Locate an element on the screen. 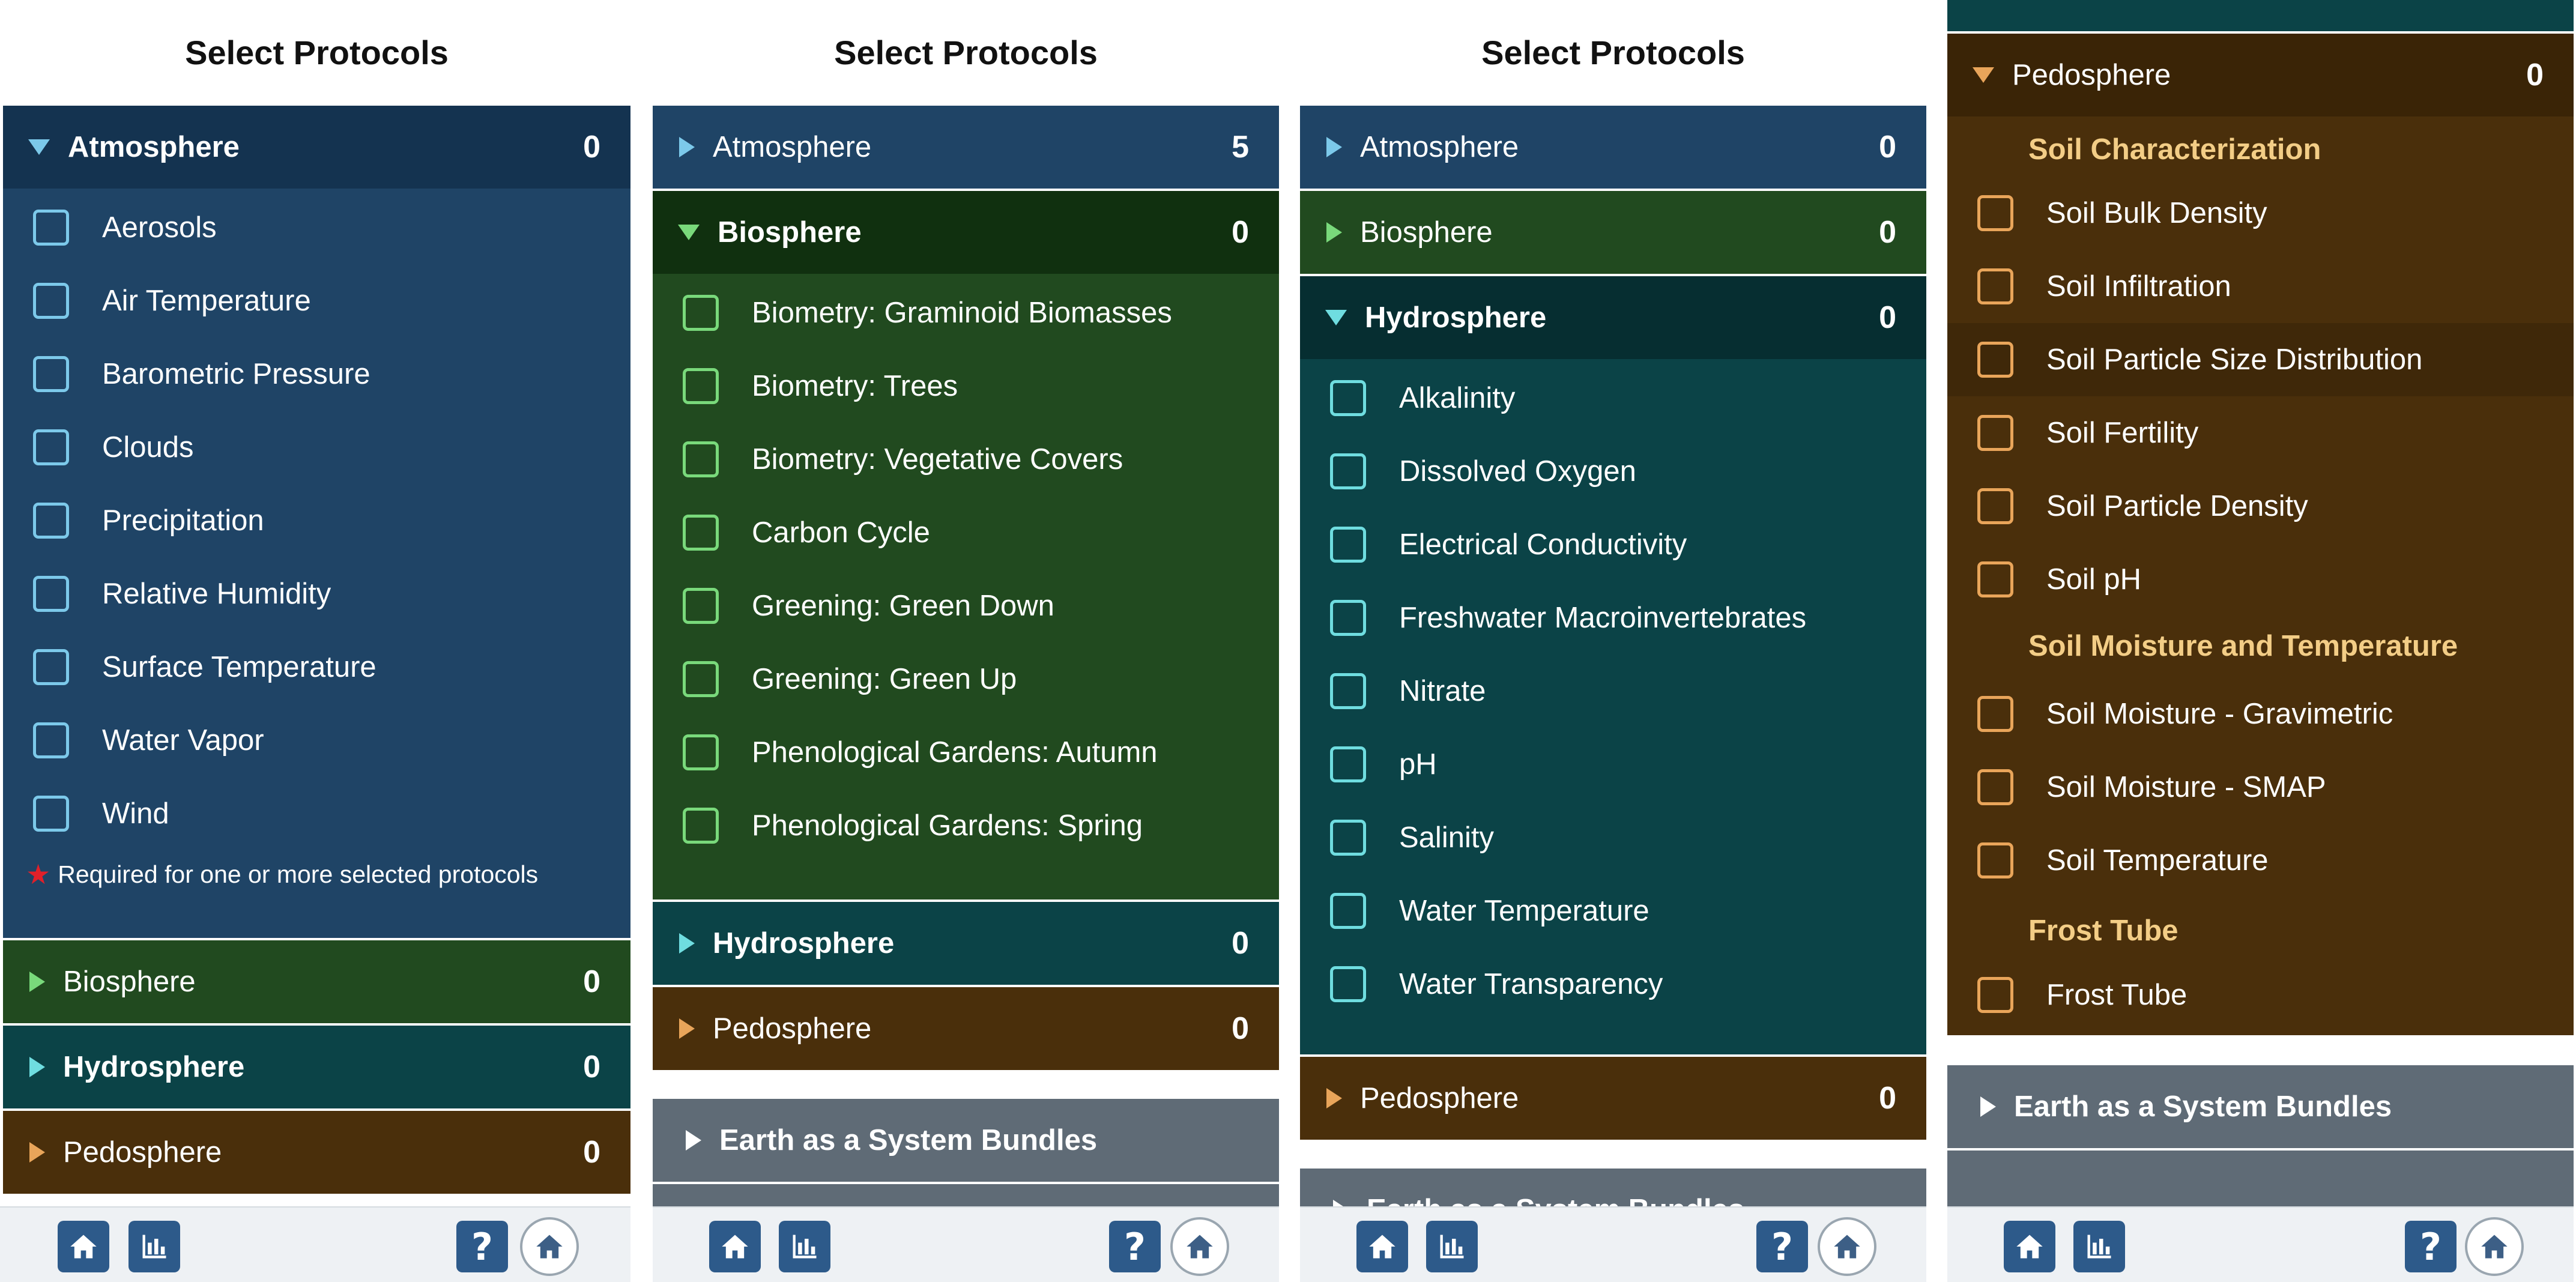 Image resolution: width=2576 pixels, height=1282 pixels. protocol-item-soil-particle-density: Soil Particle Density is located at coordinates (2260, 506).